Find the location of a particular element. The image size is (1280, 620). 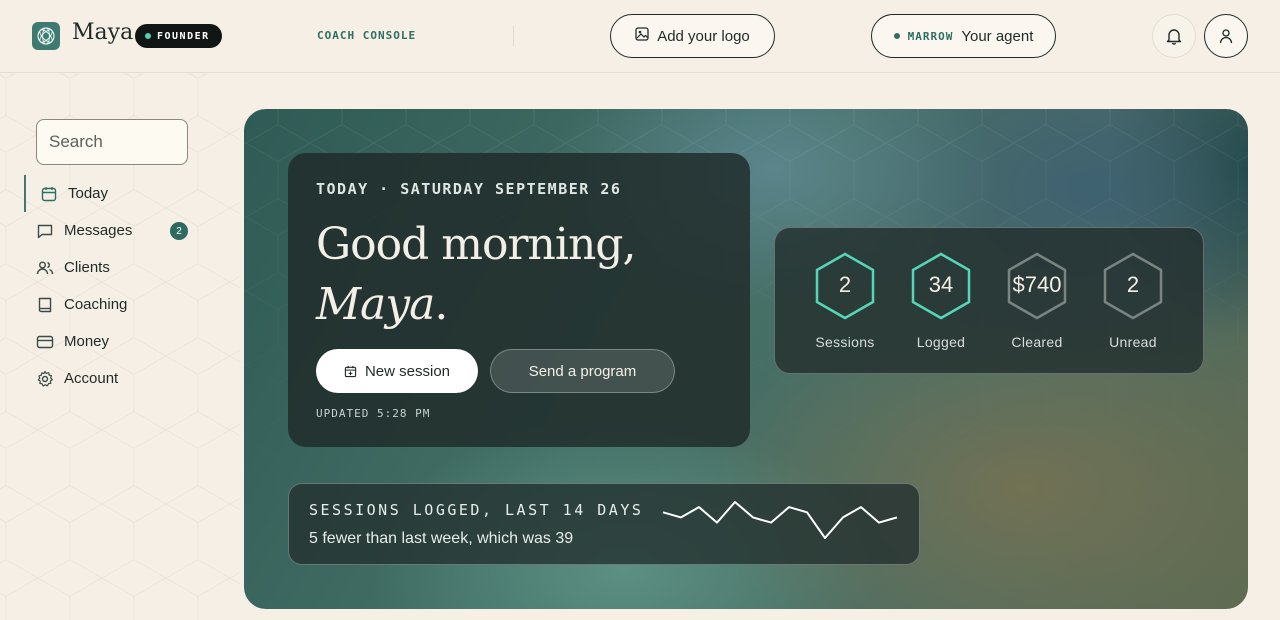

unread-count-badge: 2 is located at coordinates (179, 231).